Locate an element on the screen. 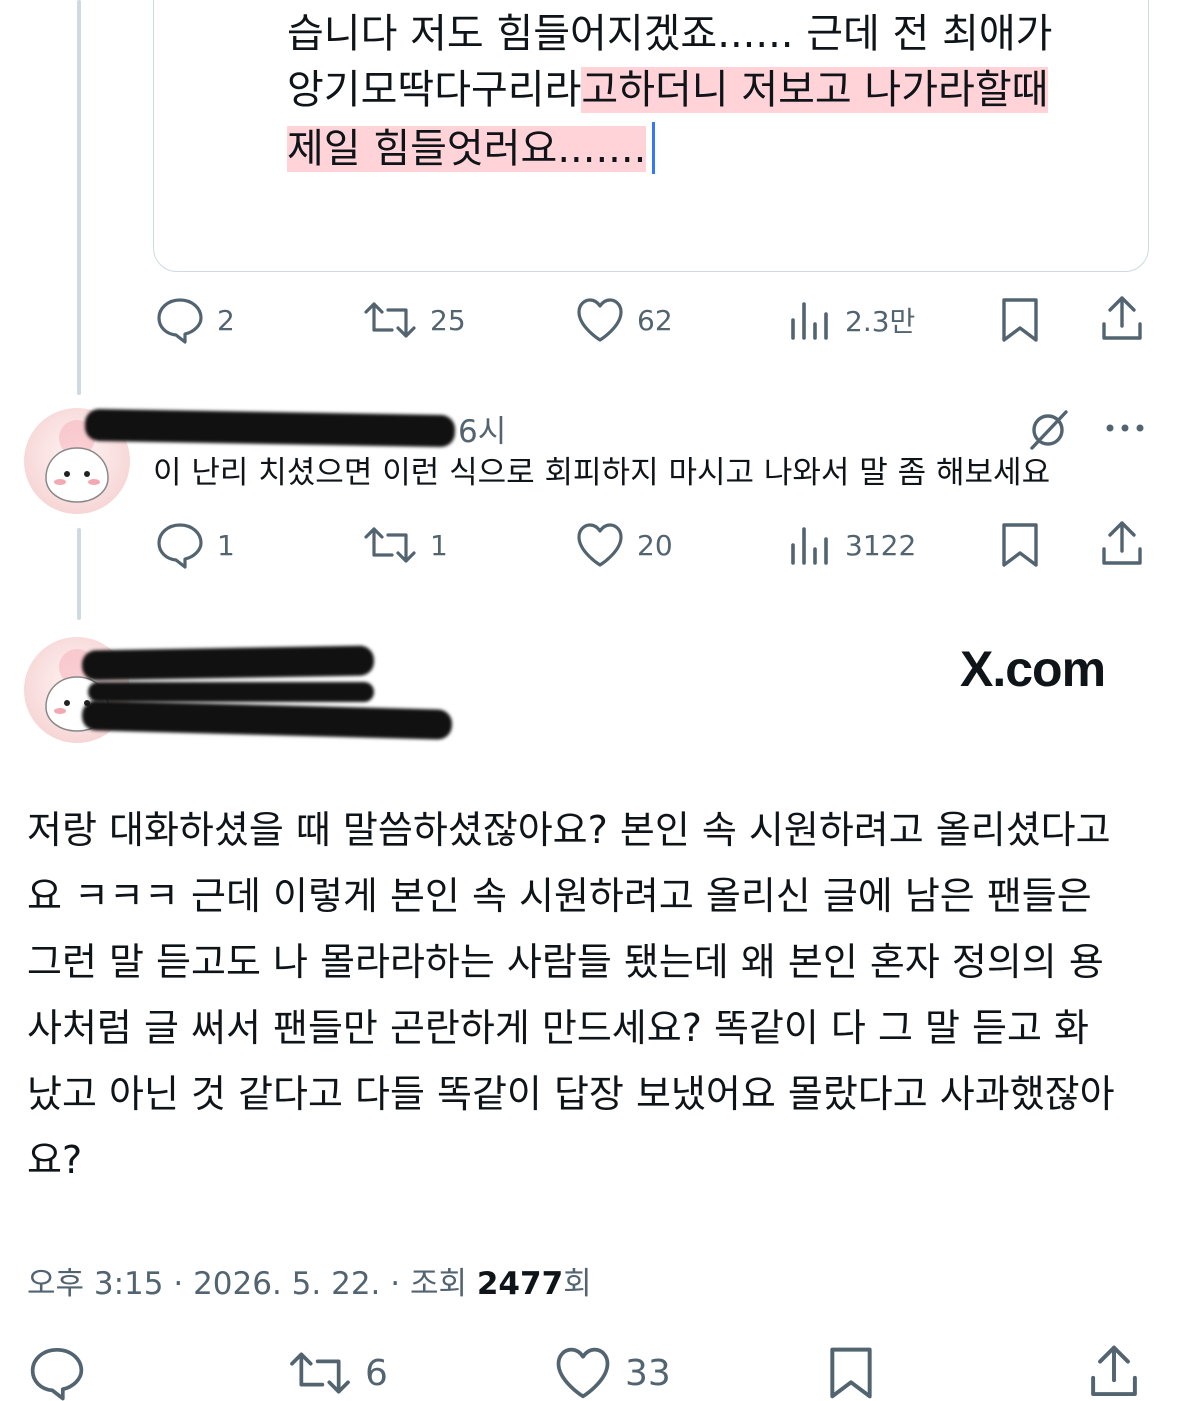 The height and width of the screenshot is (1401, 1179). tweet-text-line: 그런 말 듣고도 나 몰라라하는 사람들 됐는데 왜 본인 혼자 정의의 용 is located at coordinates (565, 962).